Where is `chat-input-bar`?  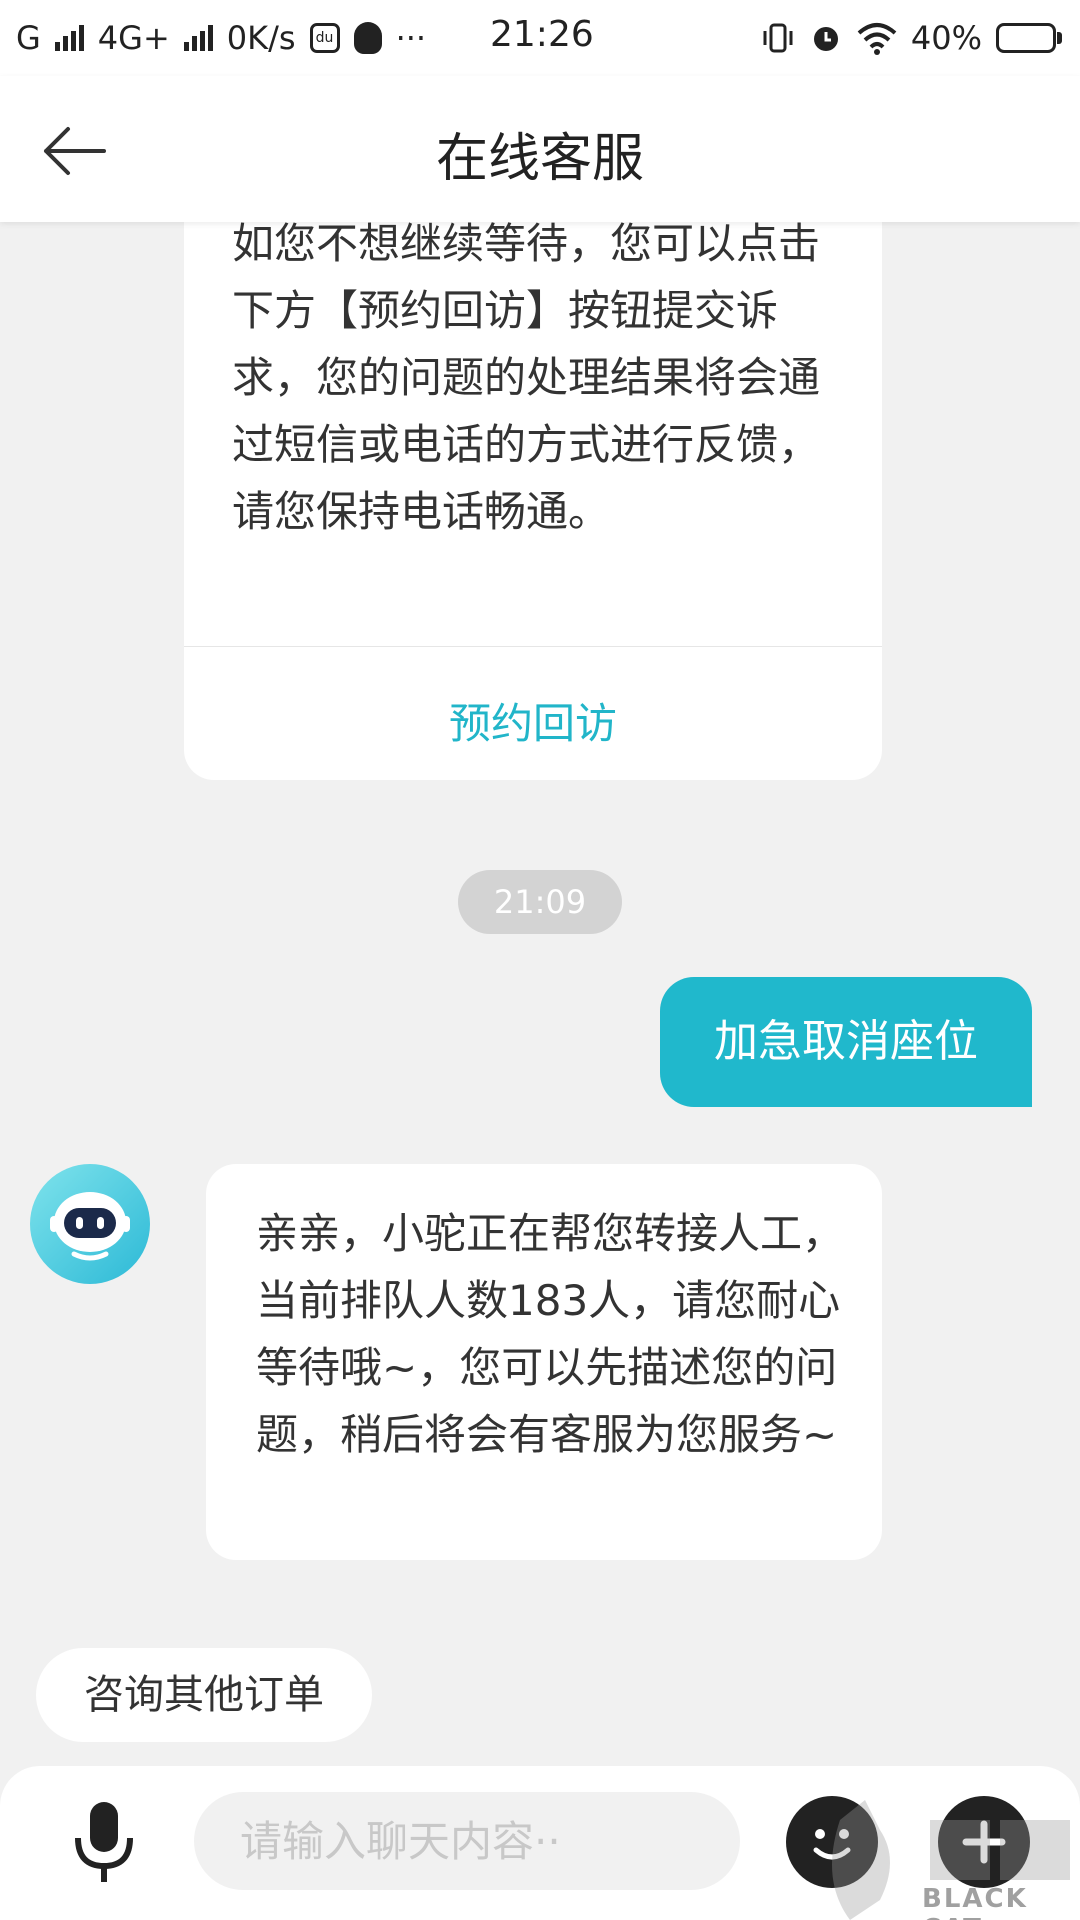
chat-input-bar is located at coordinates (540, 1843).